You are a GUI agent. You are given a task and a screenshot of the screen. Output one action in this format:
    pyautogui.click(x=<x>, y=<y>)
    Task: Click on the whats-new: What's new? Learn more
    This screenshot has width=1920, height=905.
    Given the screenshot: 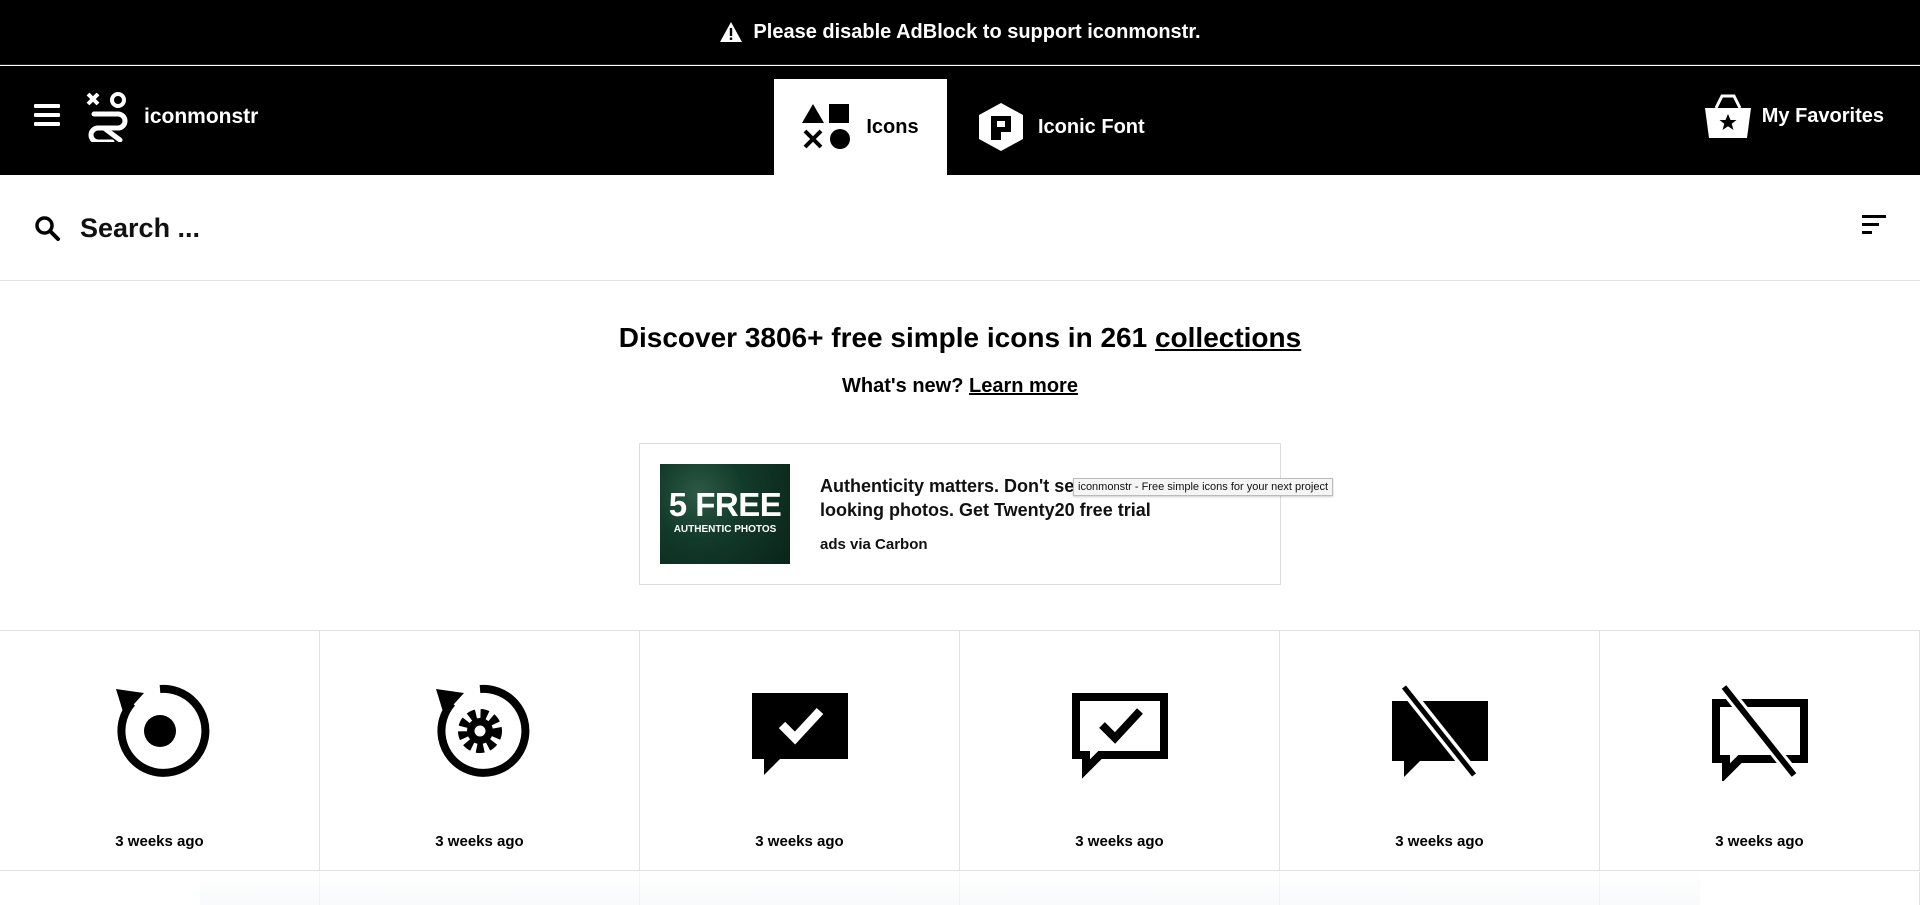 What is the action you would take?
    pyautogui.click(x=960, y=386)
    